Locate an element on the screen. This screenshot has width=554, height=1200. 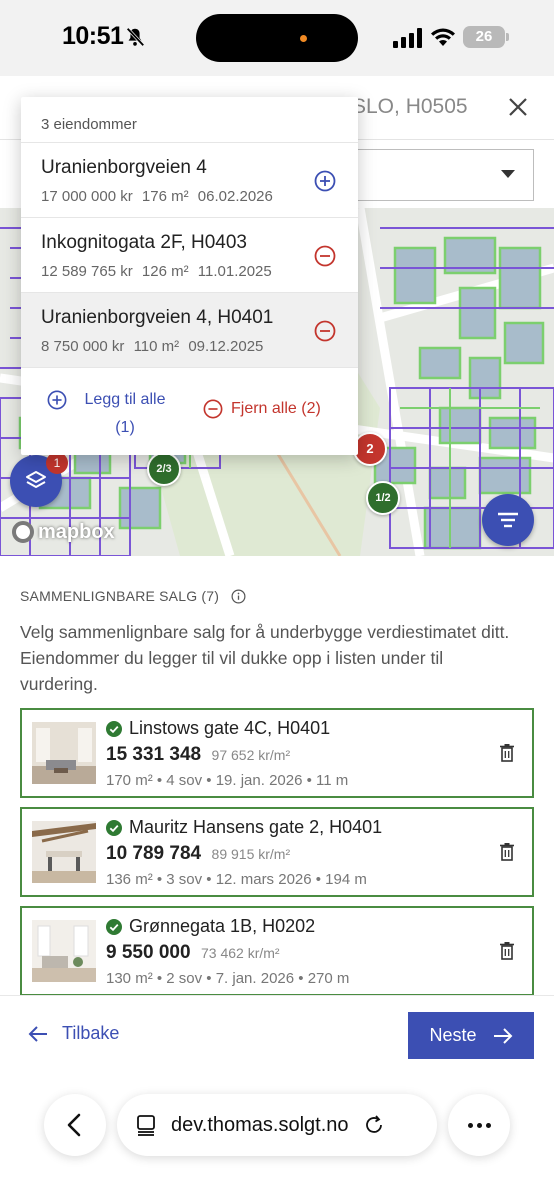
back-button: Tilbake is located at coordinates (73, 1033).